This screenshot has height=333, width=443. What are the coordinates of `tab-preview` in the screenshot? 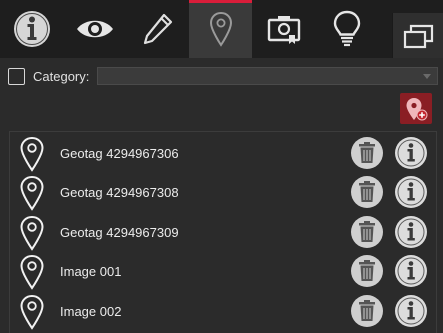 It's located at (94, 29).